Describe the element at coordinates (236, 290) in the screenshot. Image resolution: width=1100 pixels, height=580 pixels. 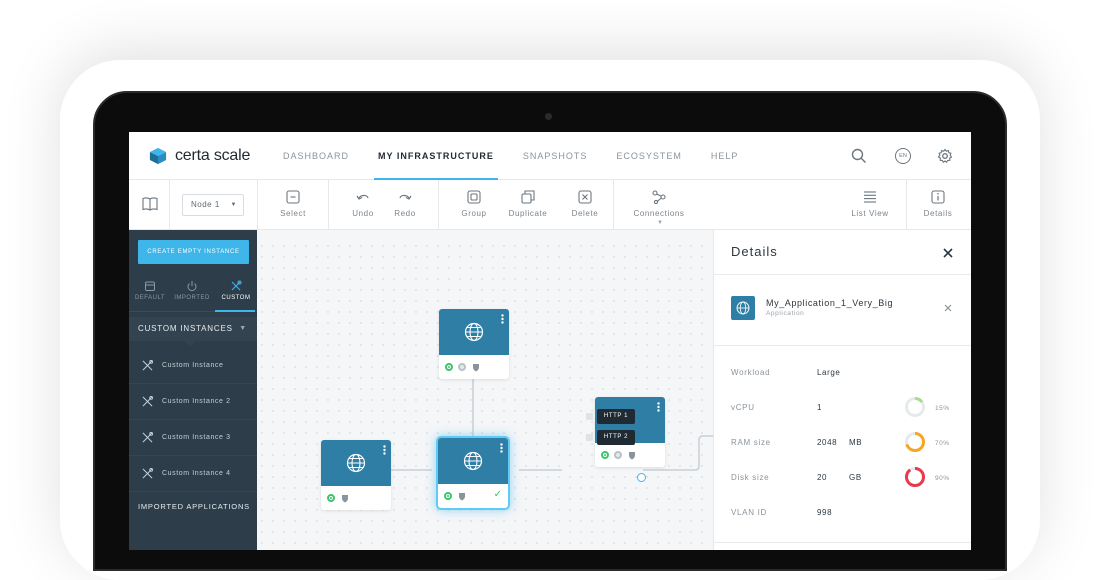
I see `tab-custom: CUSTOM` at that location.